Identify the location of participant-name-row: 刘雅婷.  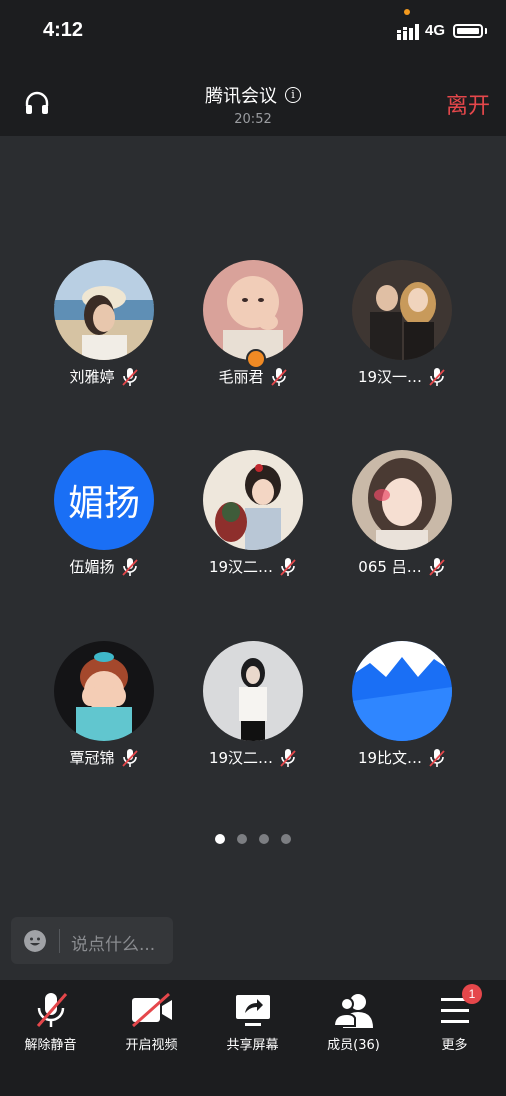
(104, 376).